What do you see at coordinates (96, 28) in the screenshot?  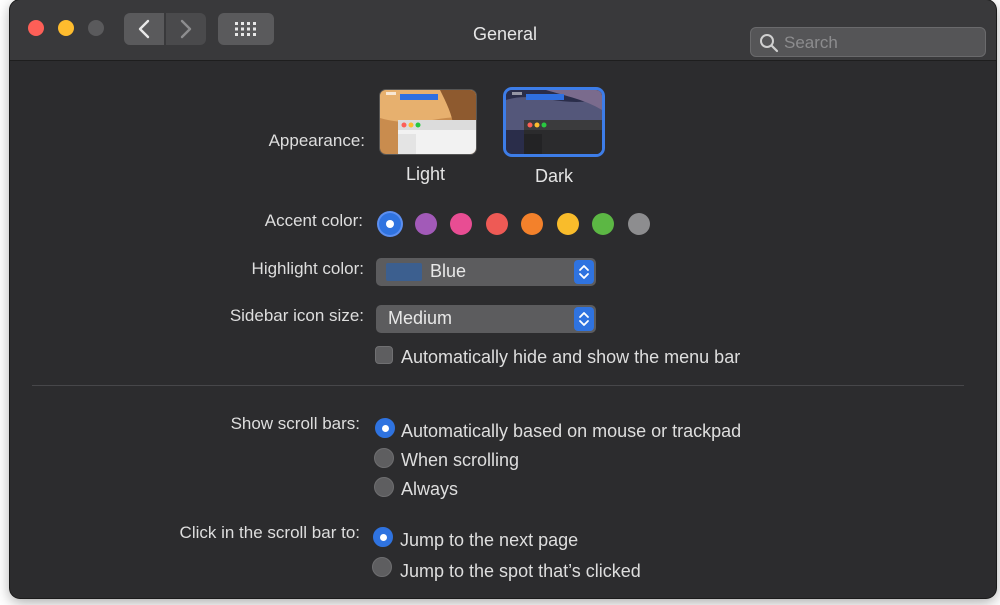 I see `zoom-button` at bounding box center [96, 28].